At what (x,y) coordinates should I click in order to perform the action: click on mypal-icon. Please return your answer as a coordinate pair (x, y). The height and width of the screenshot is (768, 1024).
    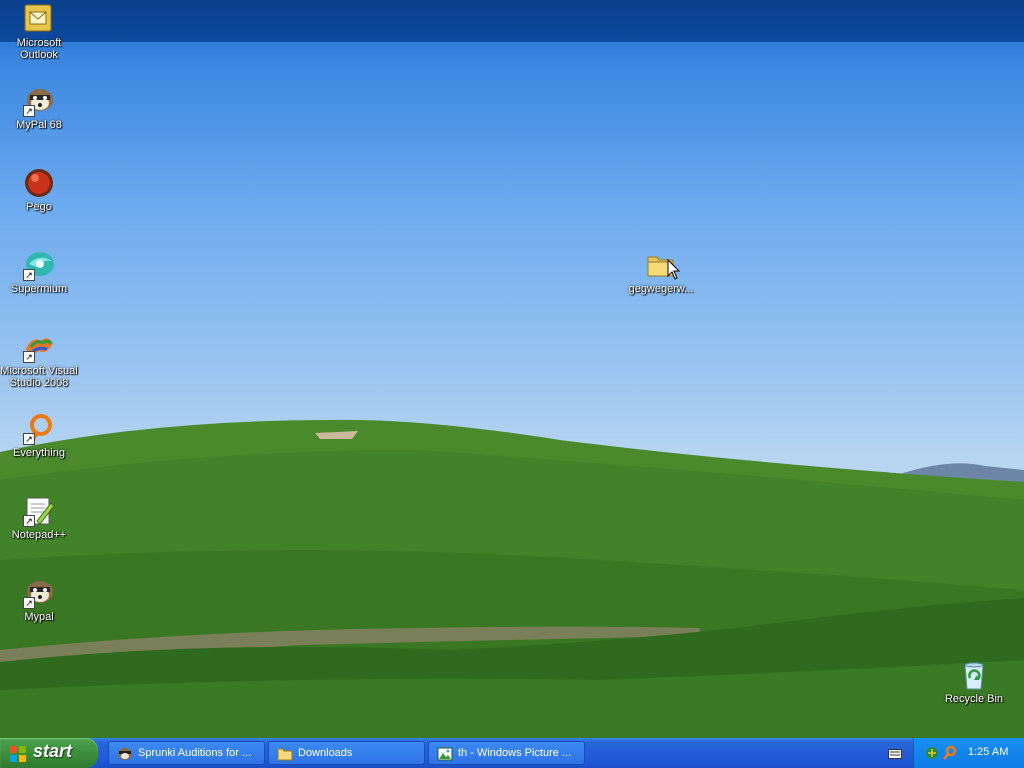
    Looking at the image, I should click on (125, 754).